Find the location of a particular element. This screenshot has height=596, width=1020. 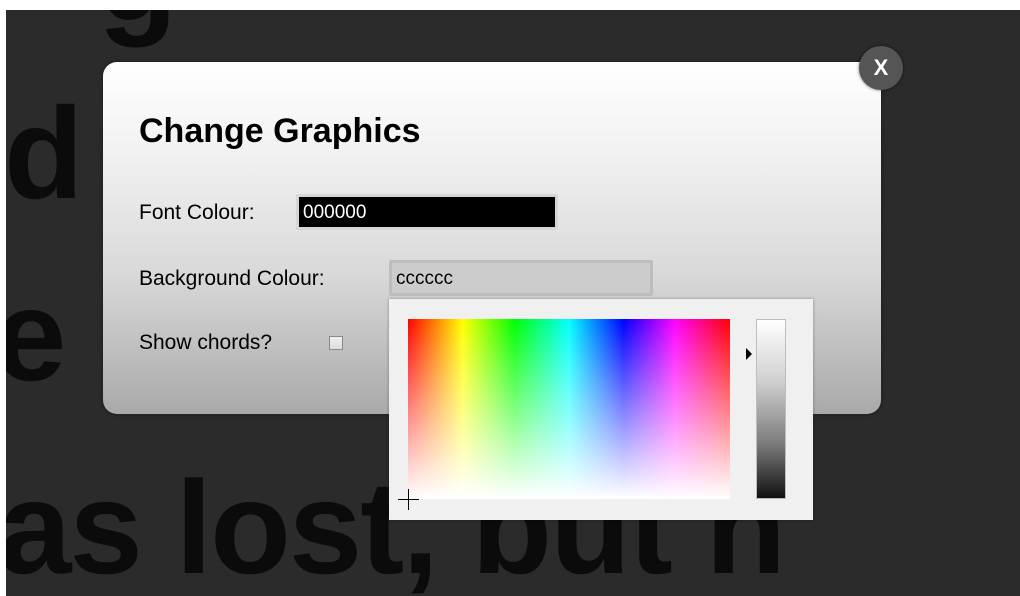

triangle-right-icon is located at coordinates (749, 354).